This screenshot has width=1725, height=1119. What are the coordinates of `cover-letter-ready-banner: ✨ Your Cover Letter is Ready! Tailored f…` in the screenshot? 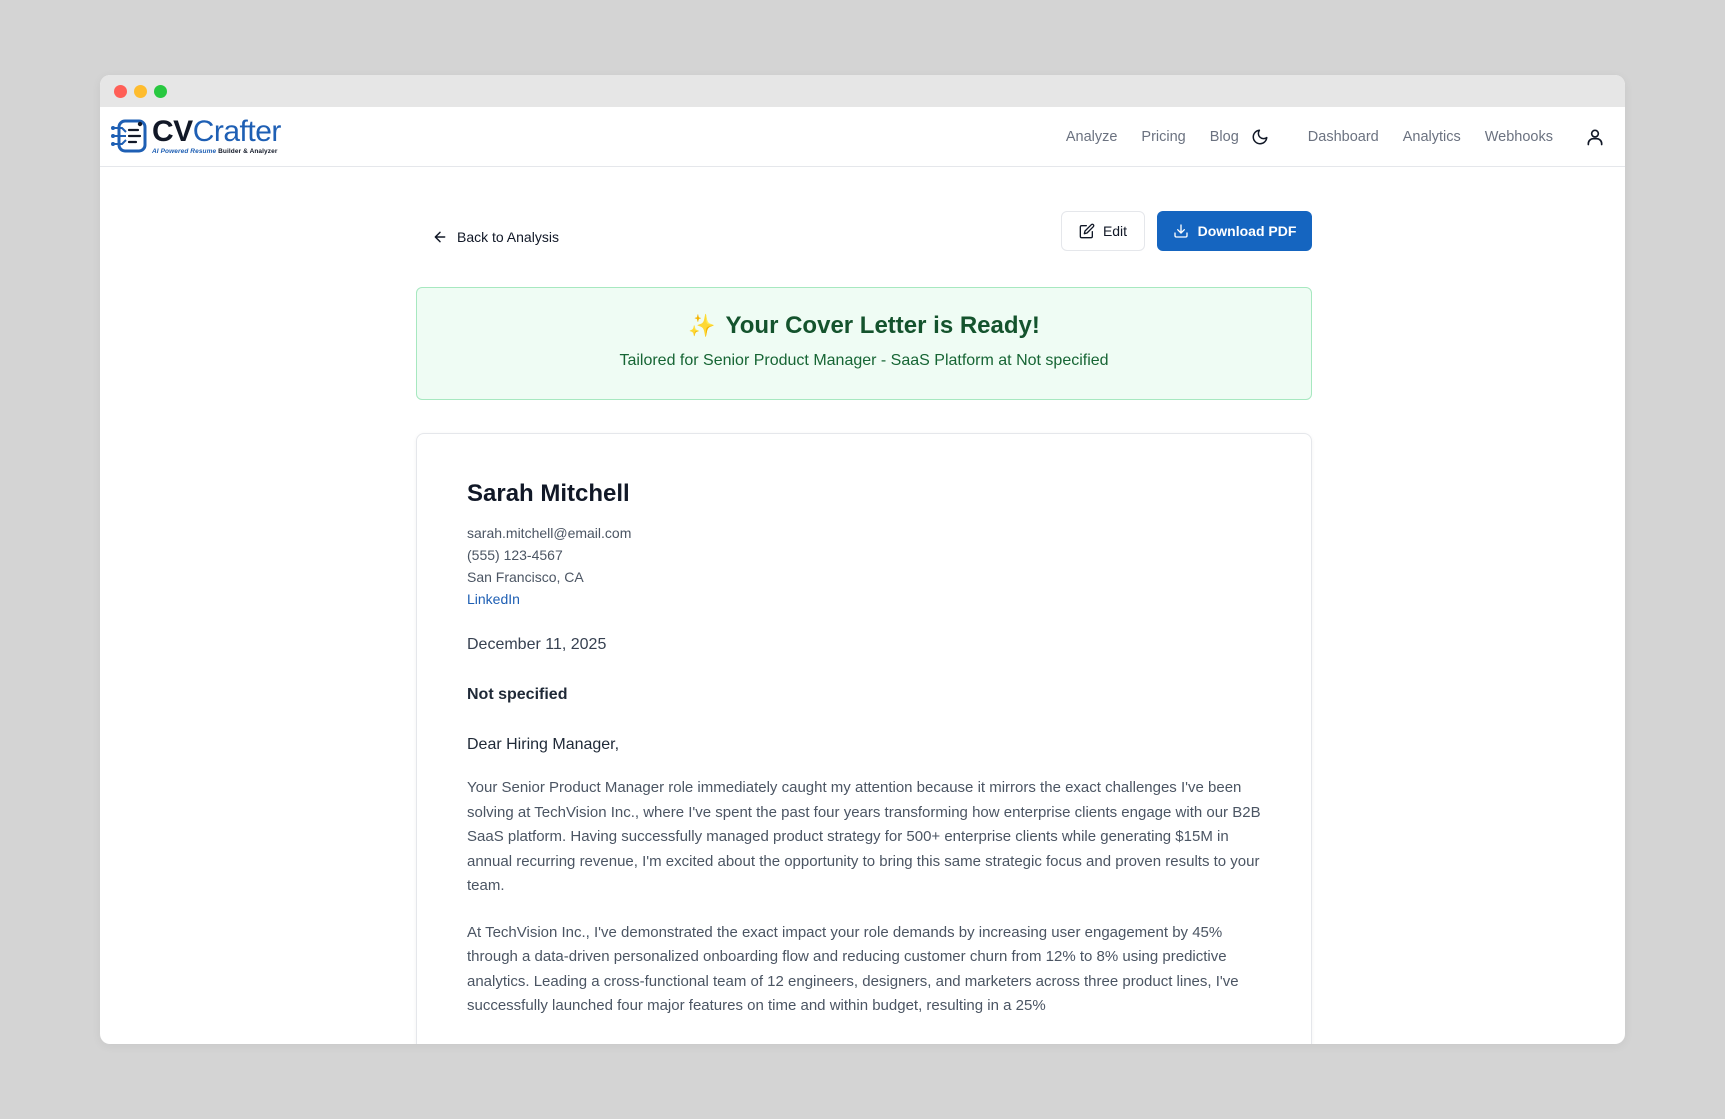 It's located at (864, 343).